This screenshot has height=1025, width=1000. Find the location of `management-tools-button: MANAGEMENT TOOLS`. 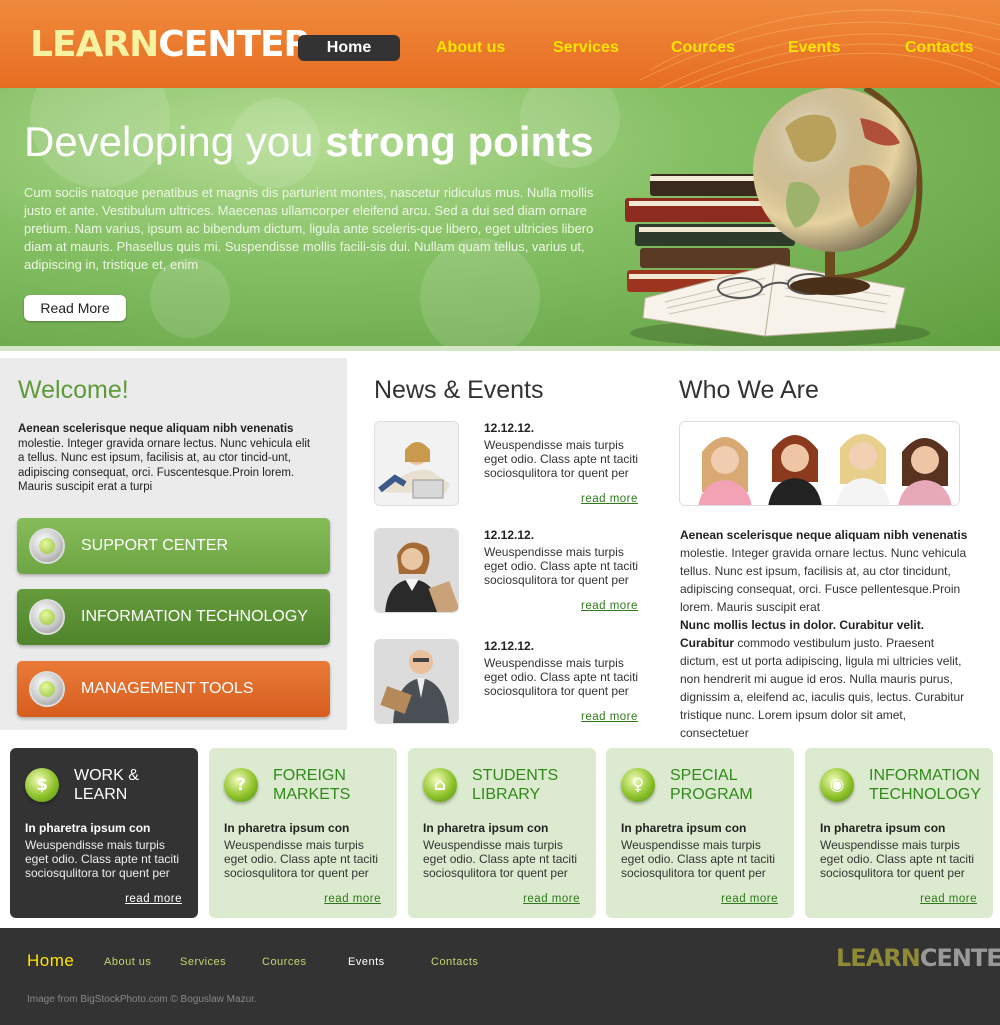

management-tools-button: MANAGEMENT TOOLS is located at coordinates (173, 689).